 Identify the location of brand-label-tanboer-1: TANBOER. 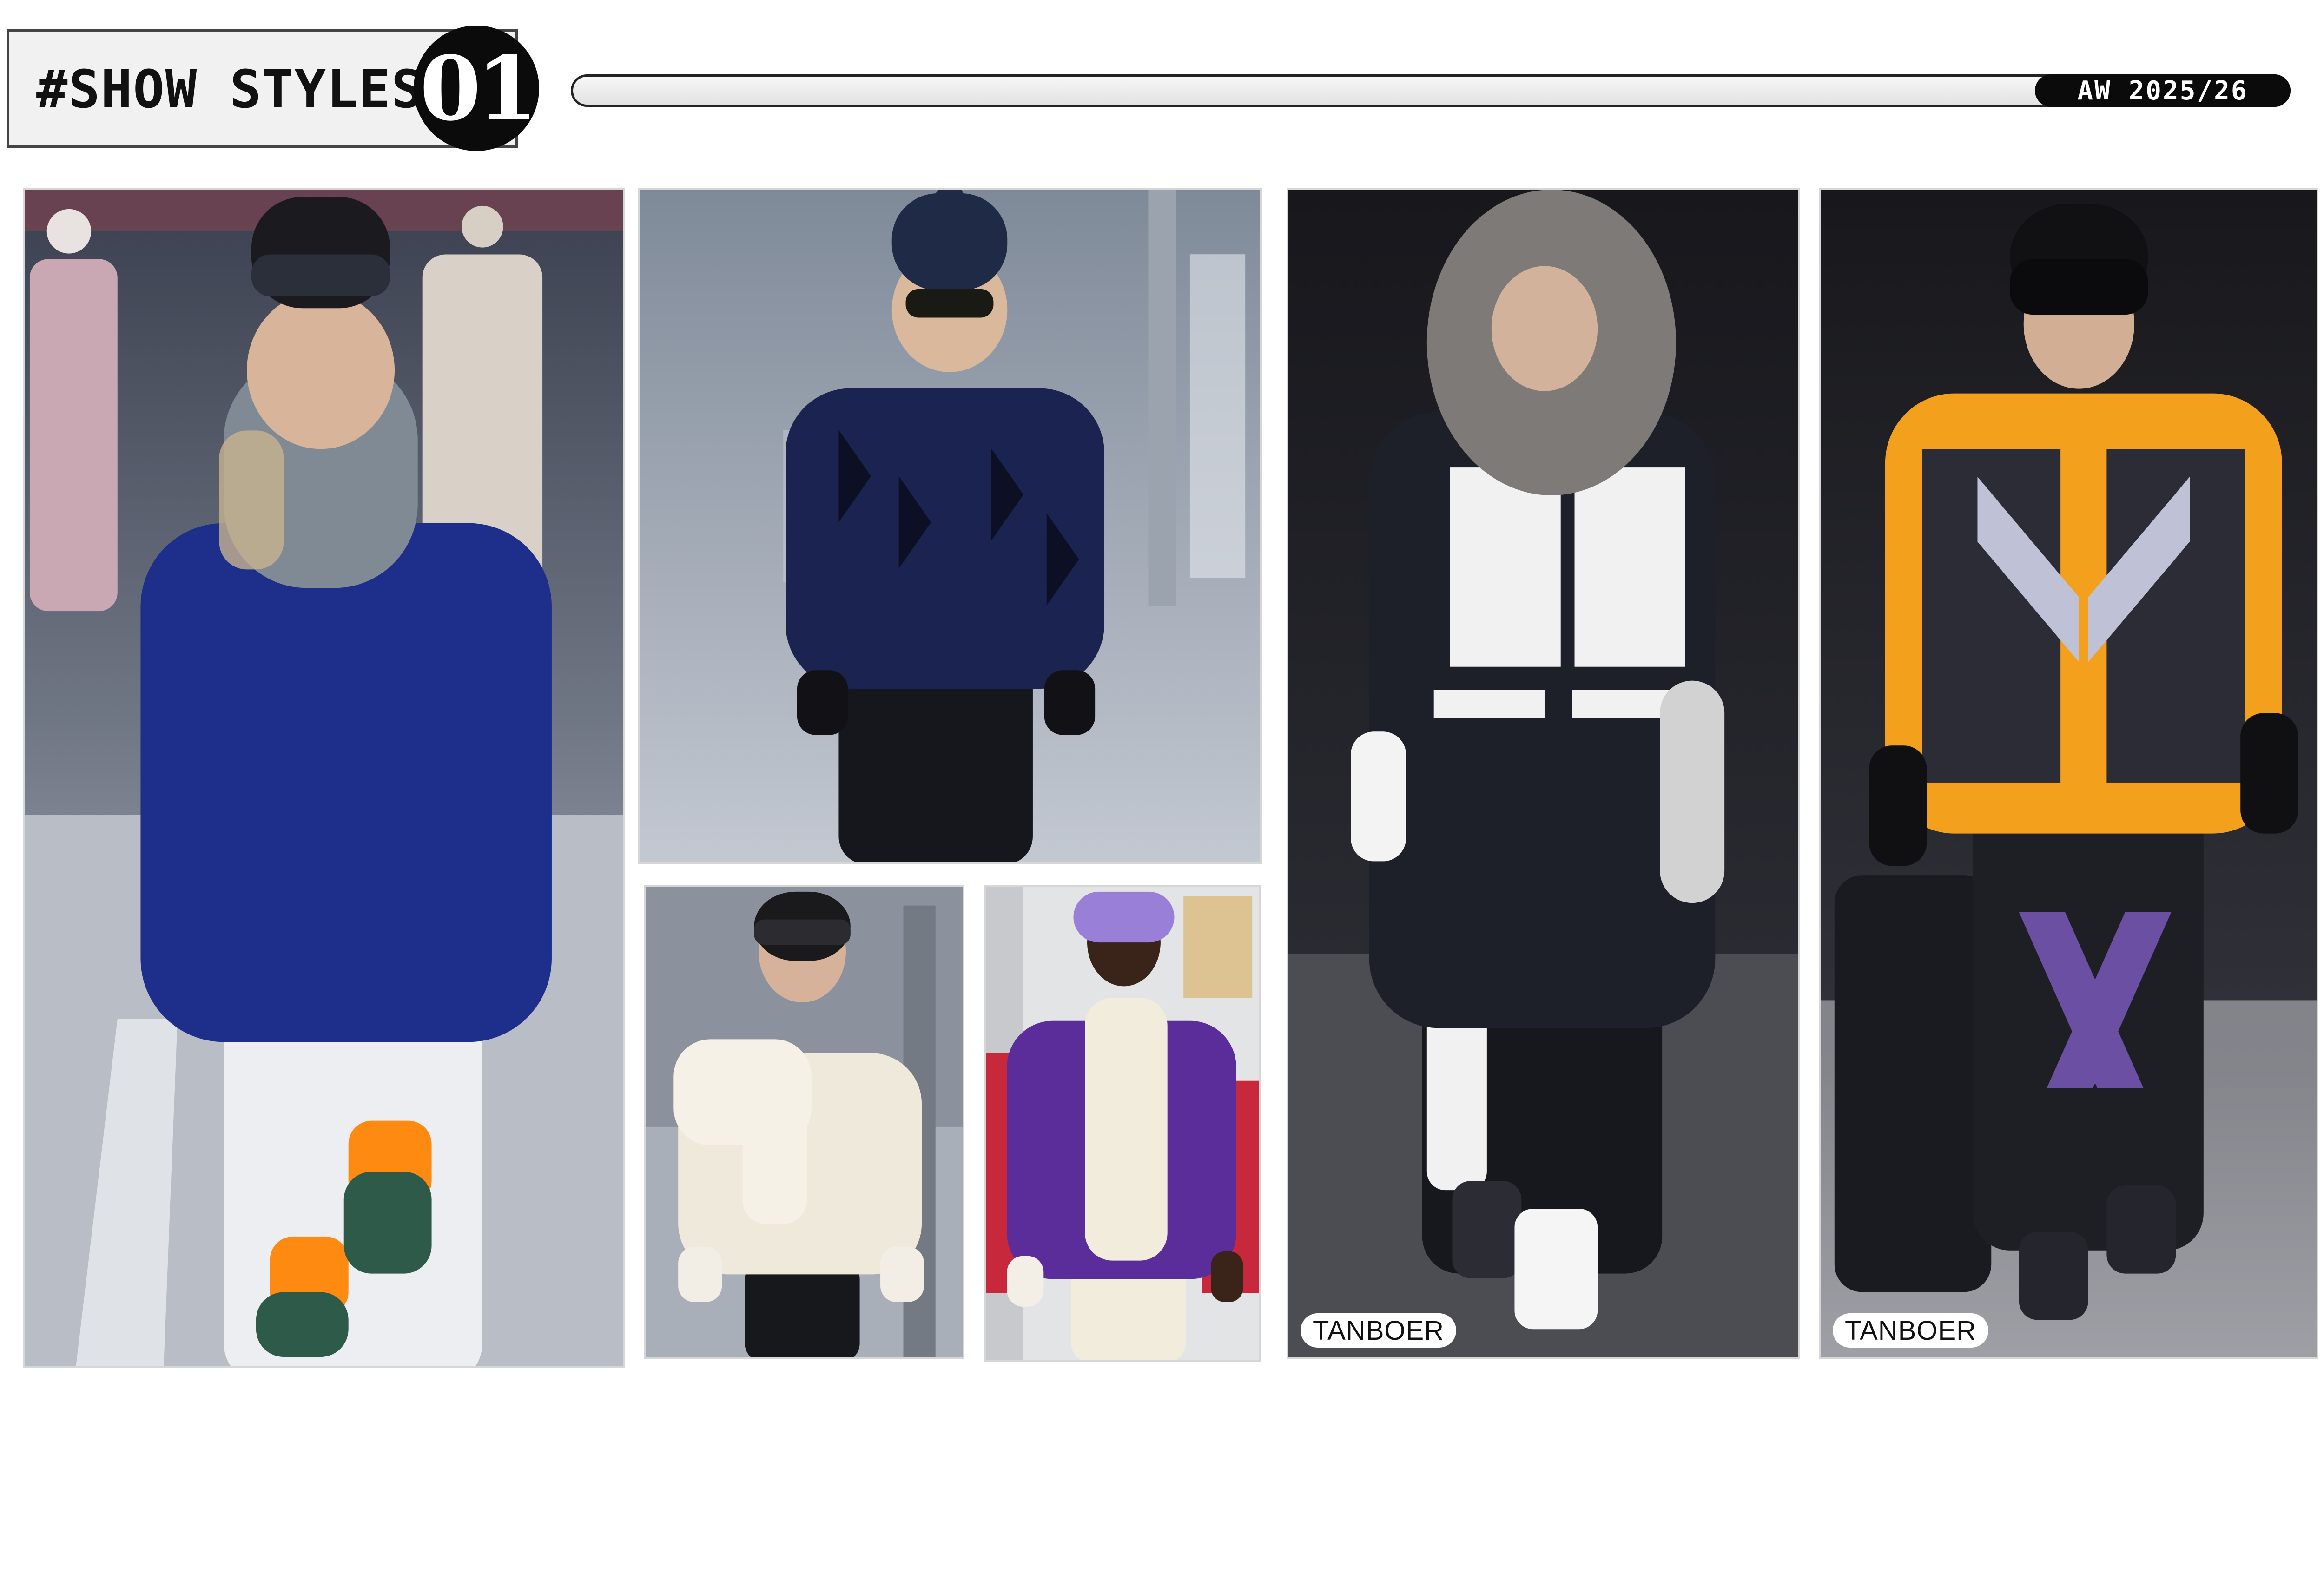
(1379, 1330).